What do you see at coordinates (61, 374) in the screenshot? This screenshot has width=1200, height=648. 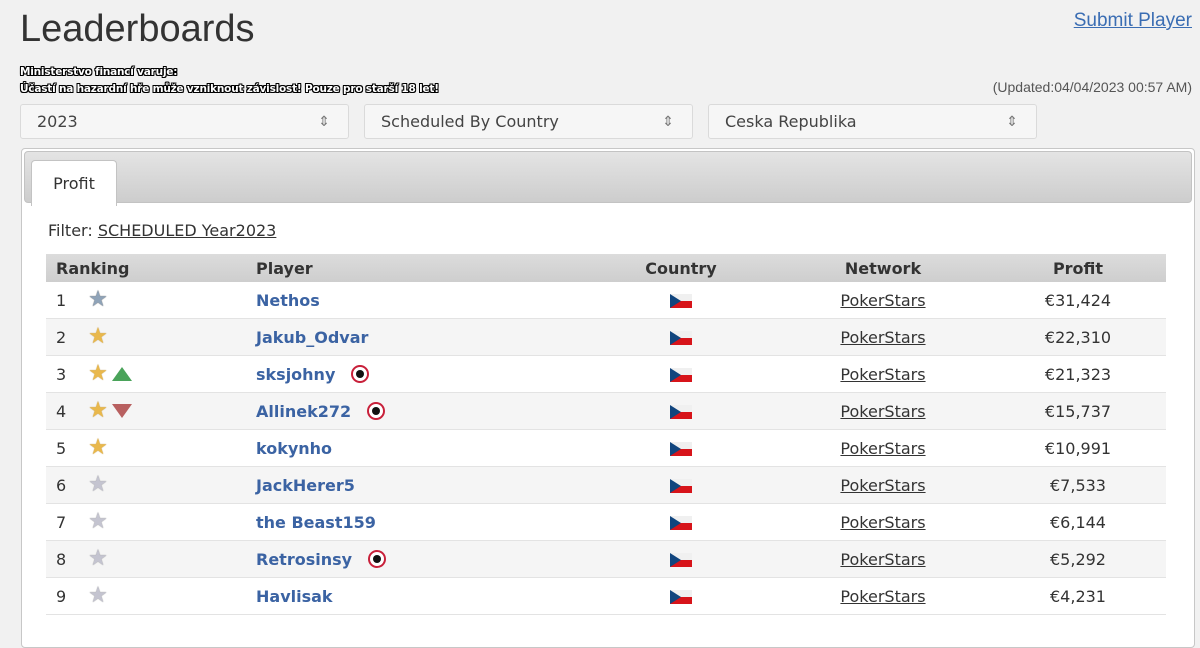 I see `rank-number: 3` at bounding box center [61, 374].